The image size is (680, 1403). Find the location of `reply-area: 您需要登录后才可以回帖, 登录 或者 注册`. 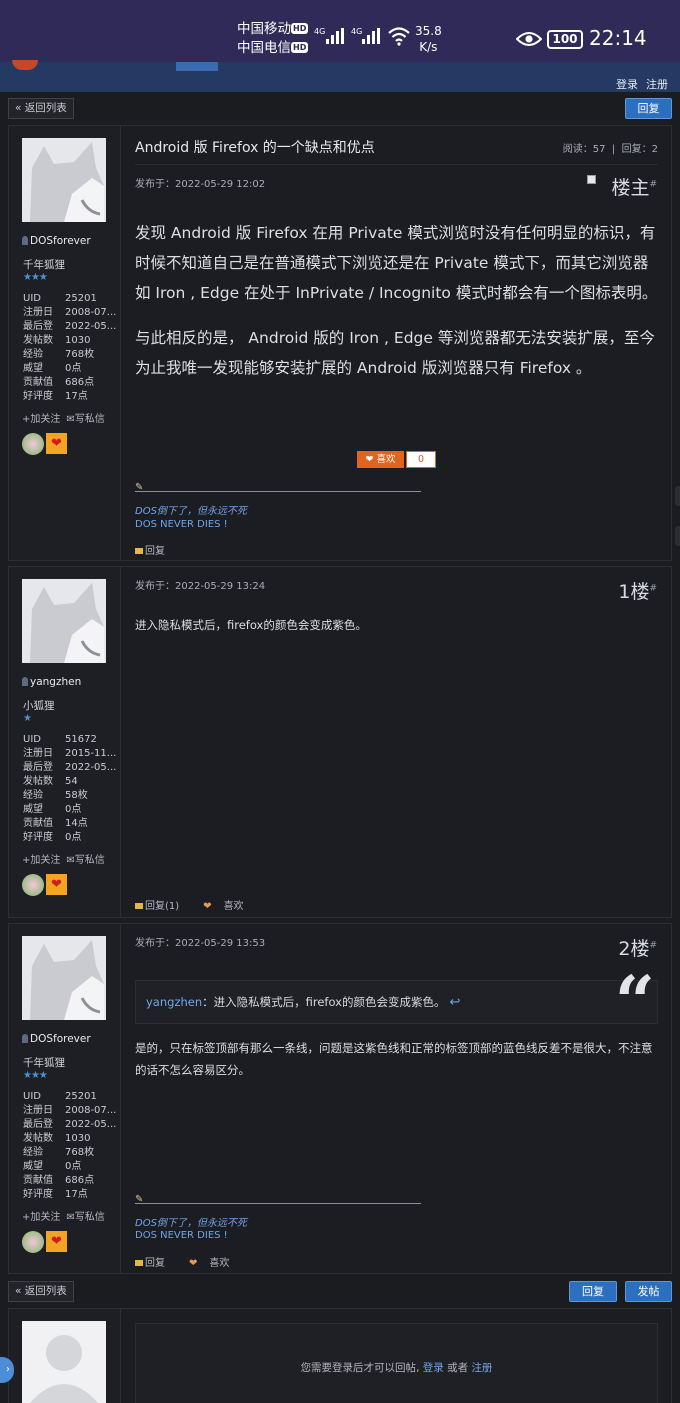

reply-area: 您需要登录后才可以回帖, 登录 或者 注册 is located at coordinates (396, 1356).